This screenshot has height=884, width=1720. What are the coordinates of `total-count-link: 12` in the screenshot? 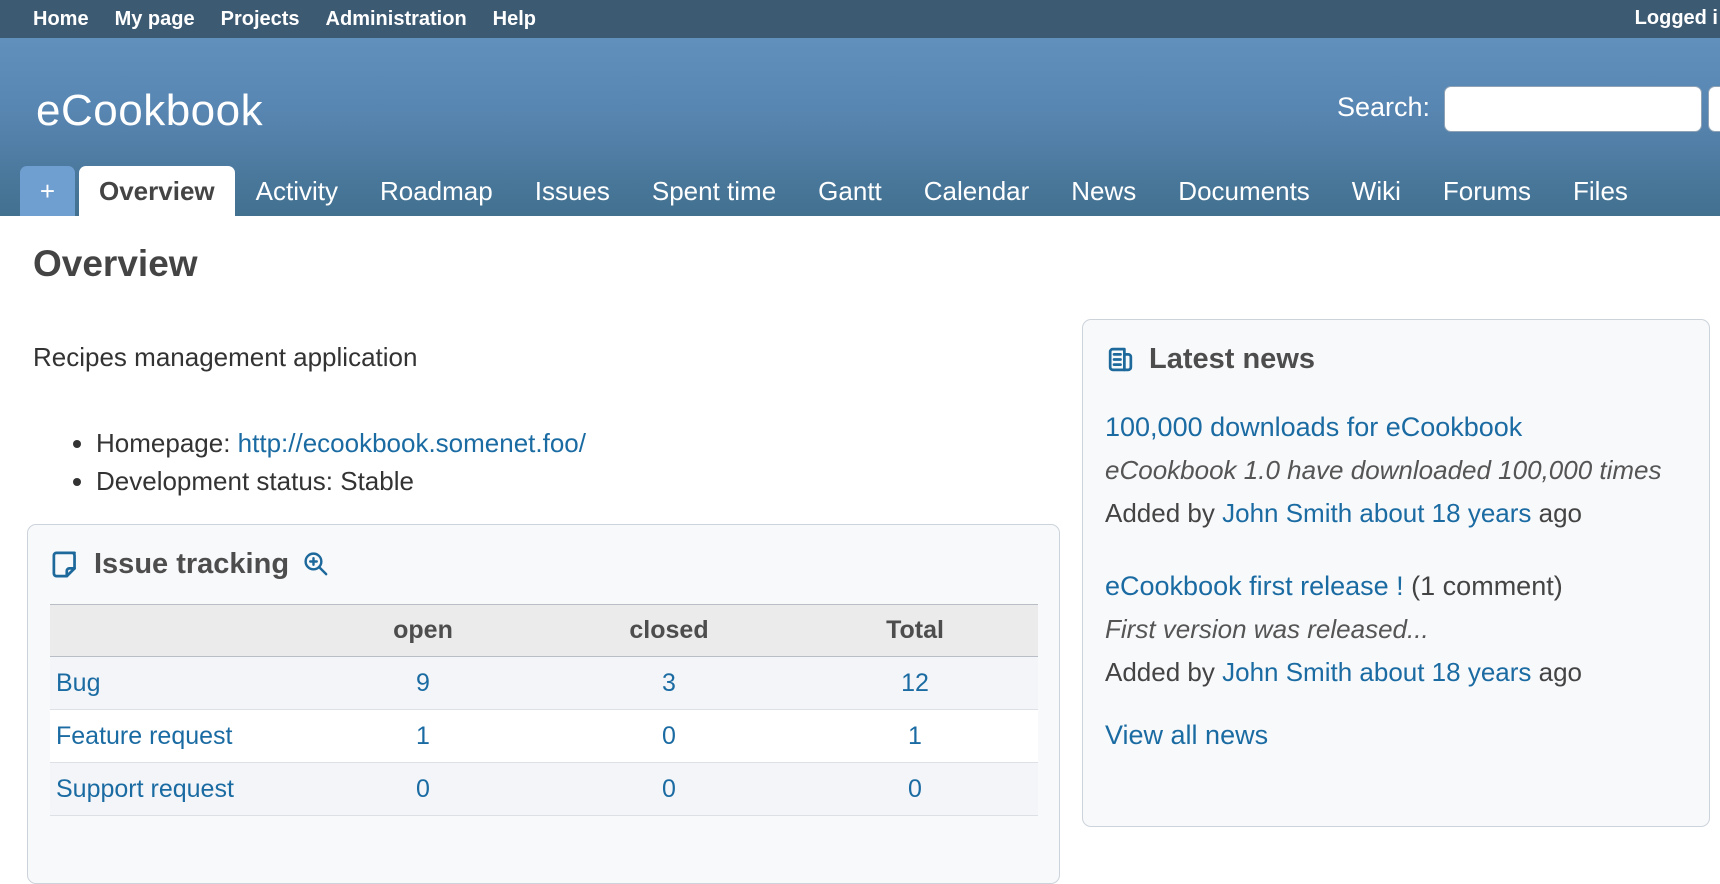 It's located at (915, 683).